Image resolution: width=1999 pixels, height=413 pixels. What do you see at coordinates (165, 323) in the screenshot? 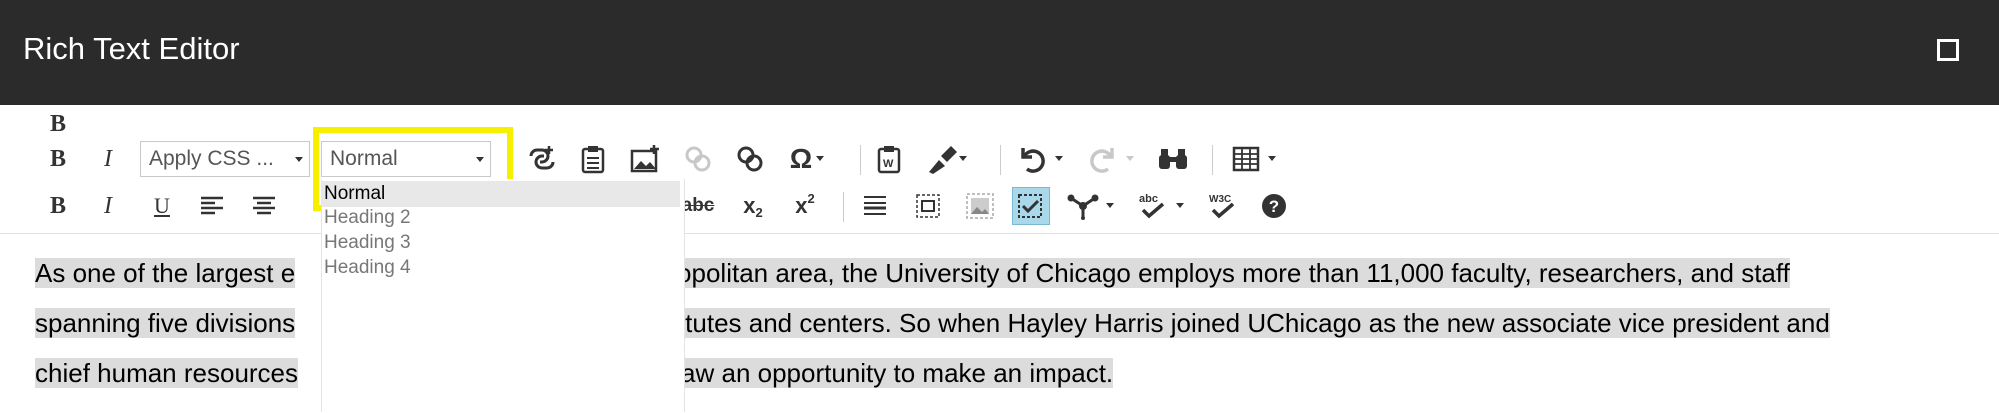
I see `text-line-2a: spanning five divisions` at bounding box center [165, 323].